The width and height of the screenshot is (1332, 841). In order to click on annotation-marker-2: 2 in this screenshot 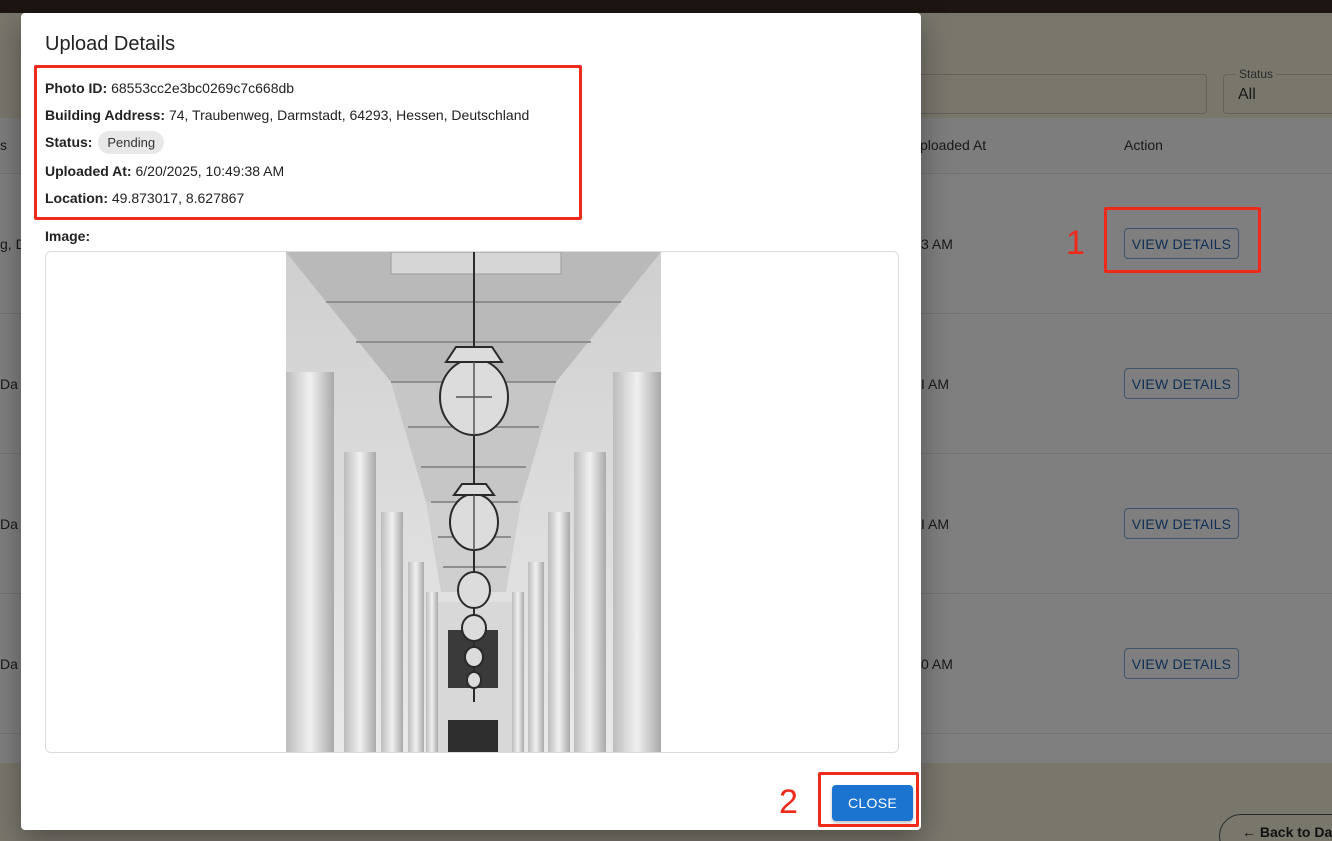, I will do `click(788, 802)`.